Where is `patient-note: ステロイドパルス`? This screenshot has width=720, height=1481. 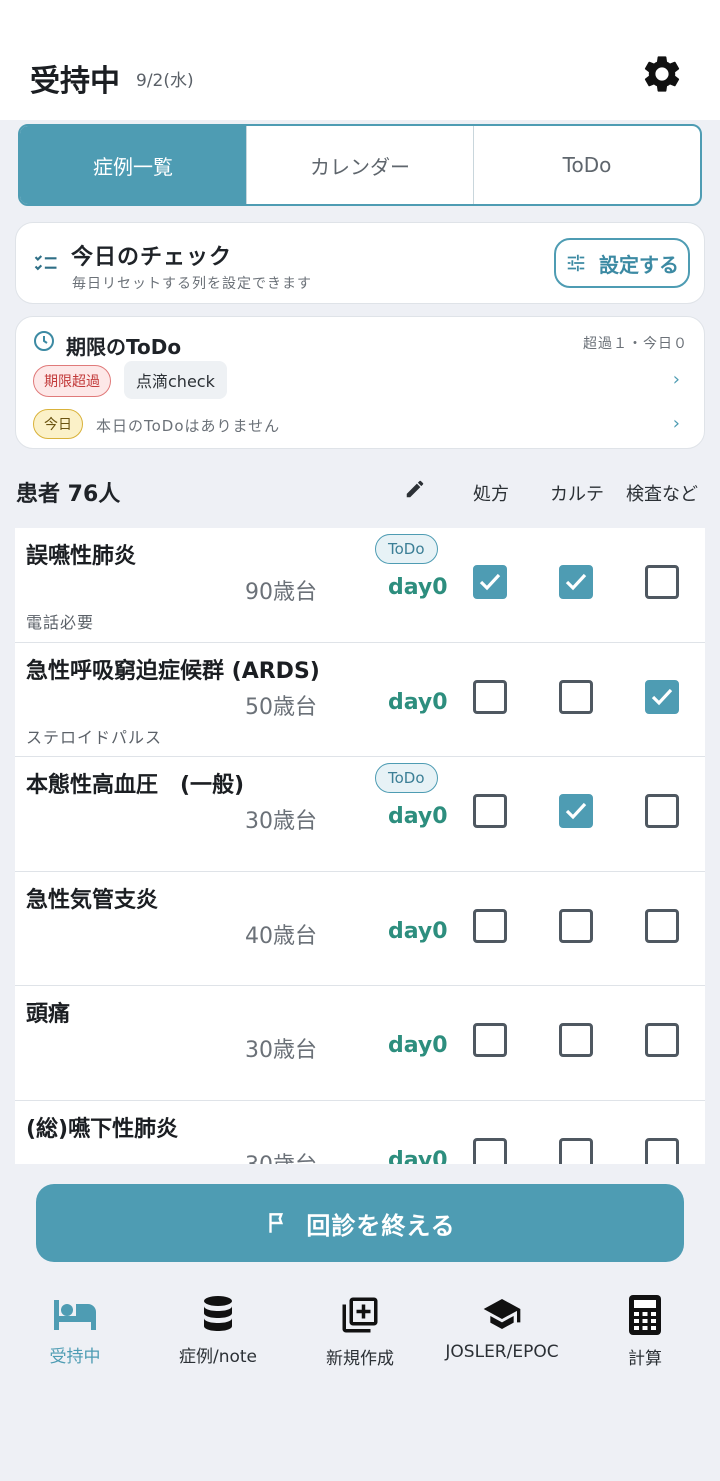
patient-note: ステロイドパルス is located at coordinates (94, 737).